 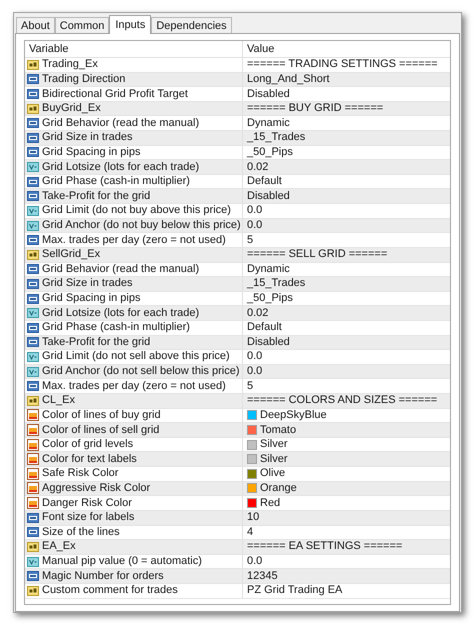 I want to click on column-header: Variable, so click(x=134, y=49).